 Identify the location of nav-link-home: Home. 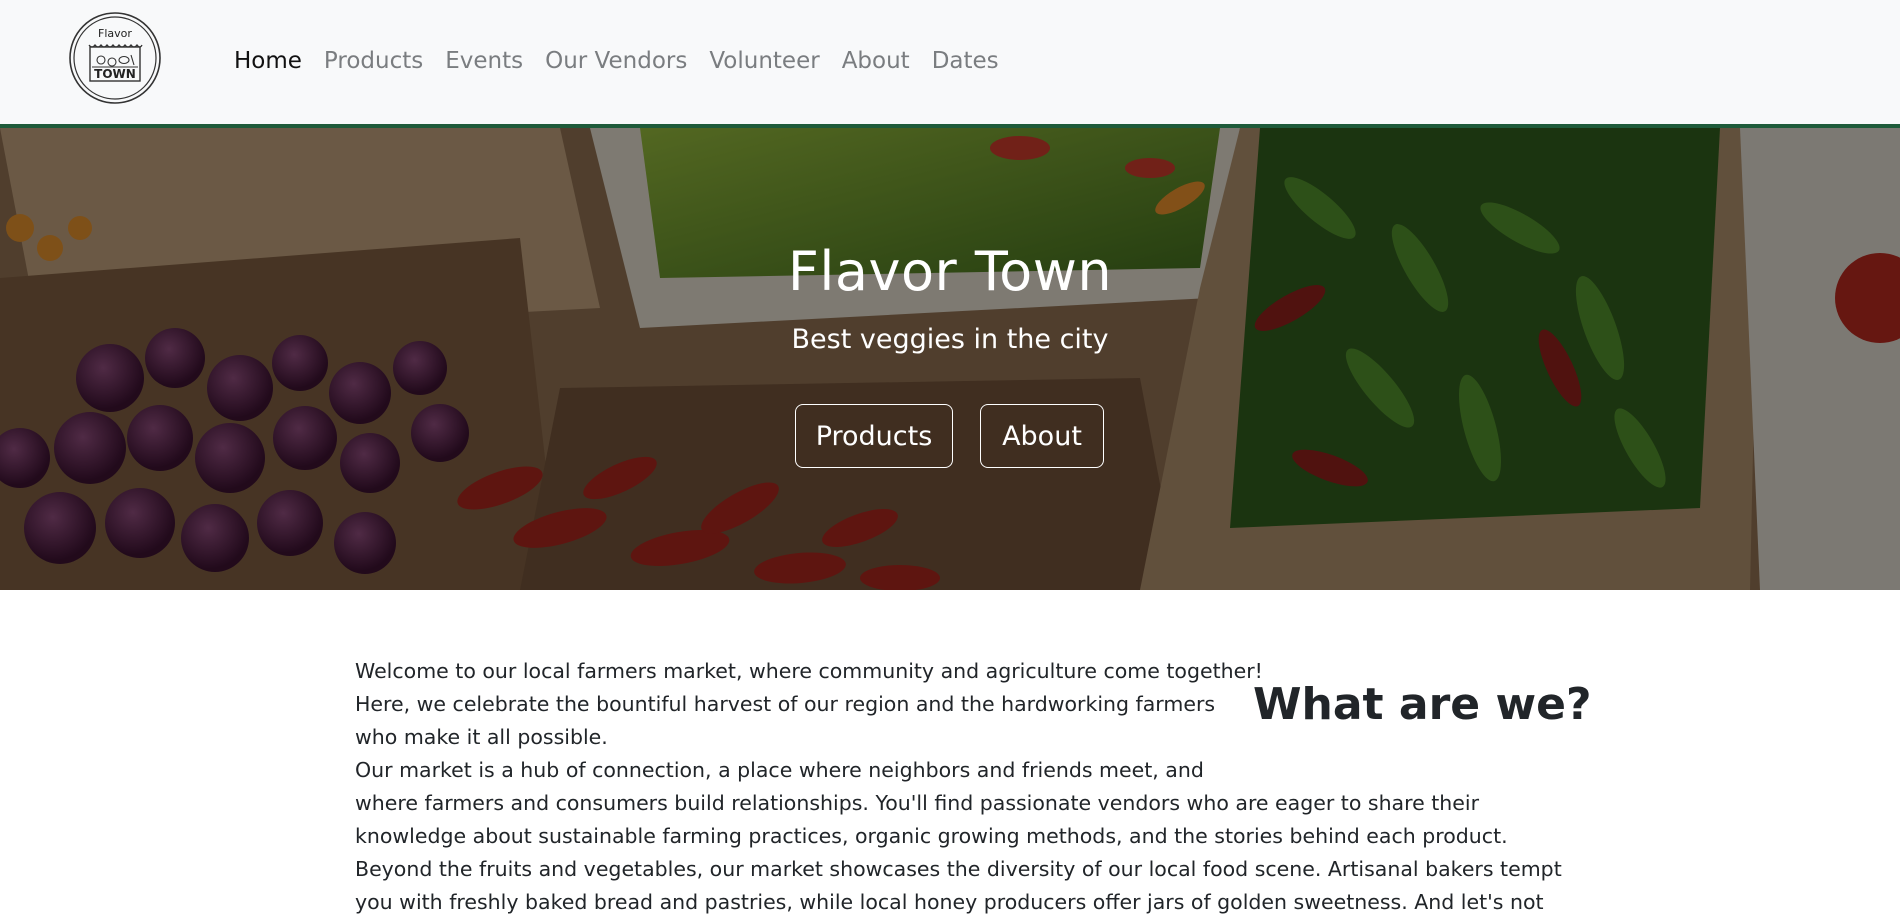
(268, 61).